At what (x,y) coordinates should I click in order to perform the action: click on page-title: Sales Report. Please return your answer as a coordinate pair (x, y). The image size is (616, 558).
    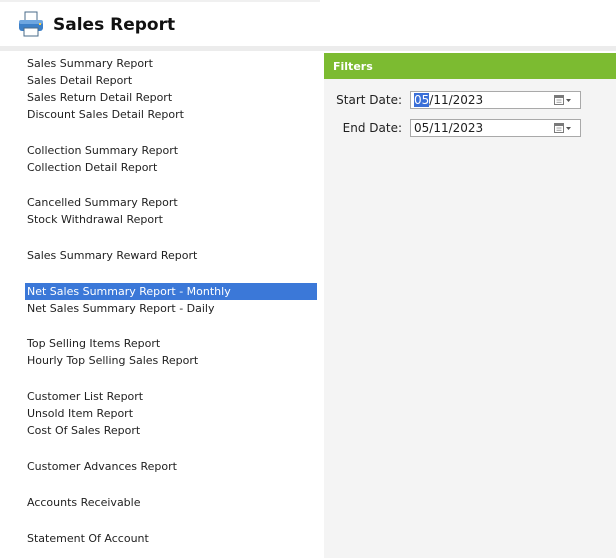
    Looking at the image, I should click on (114, 25).